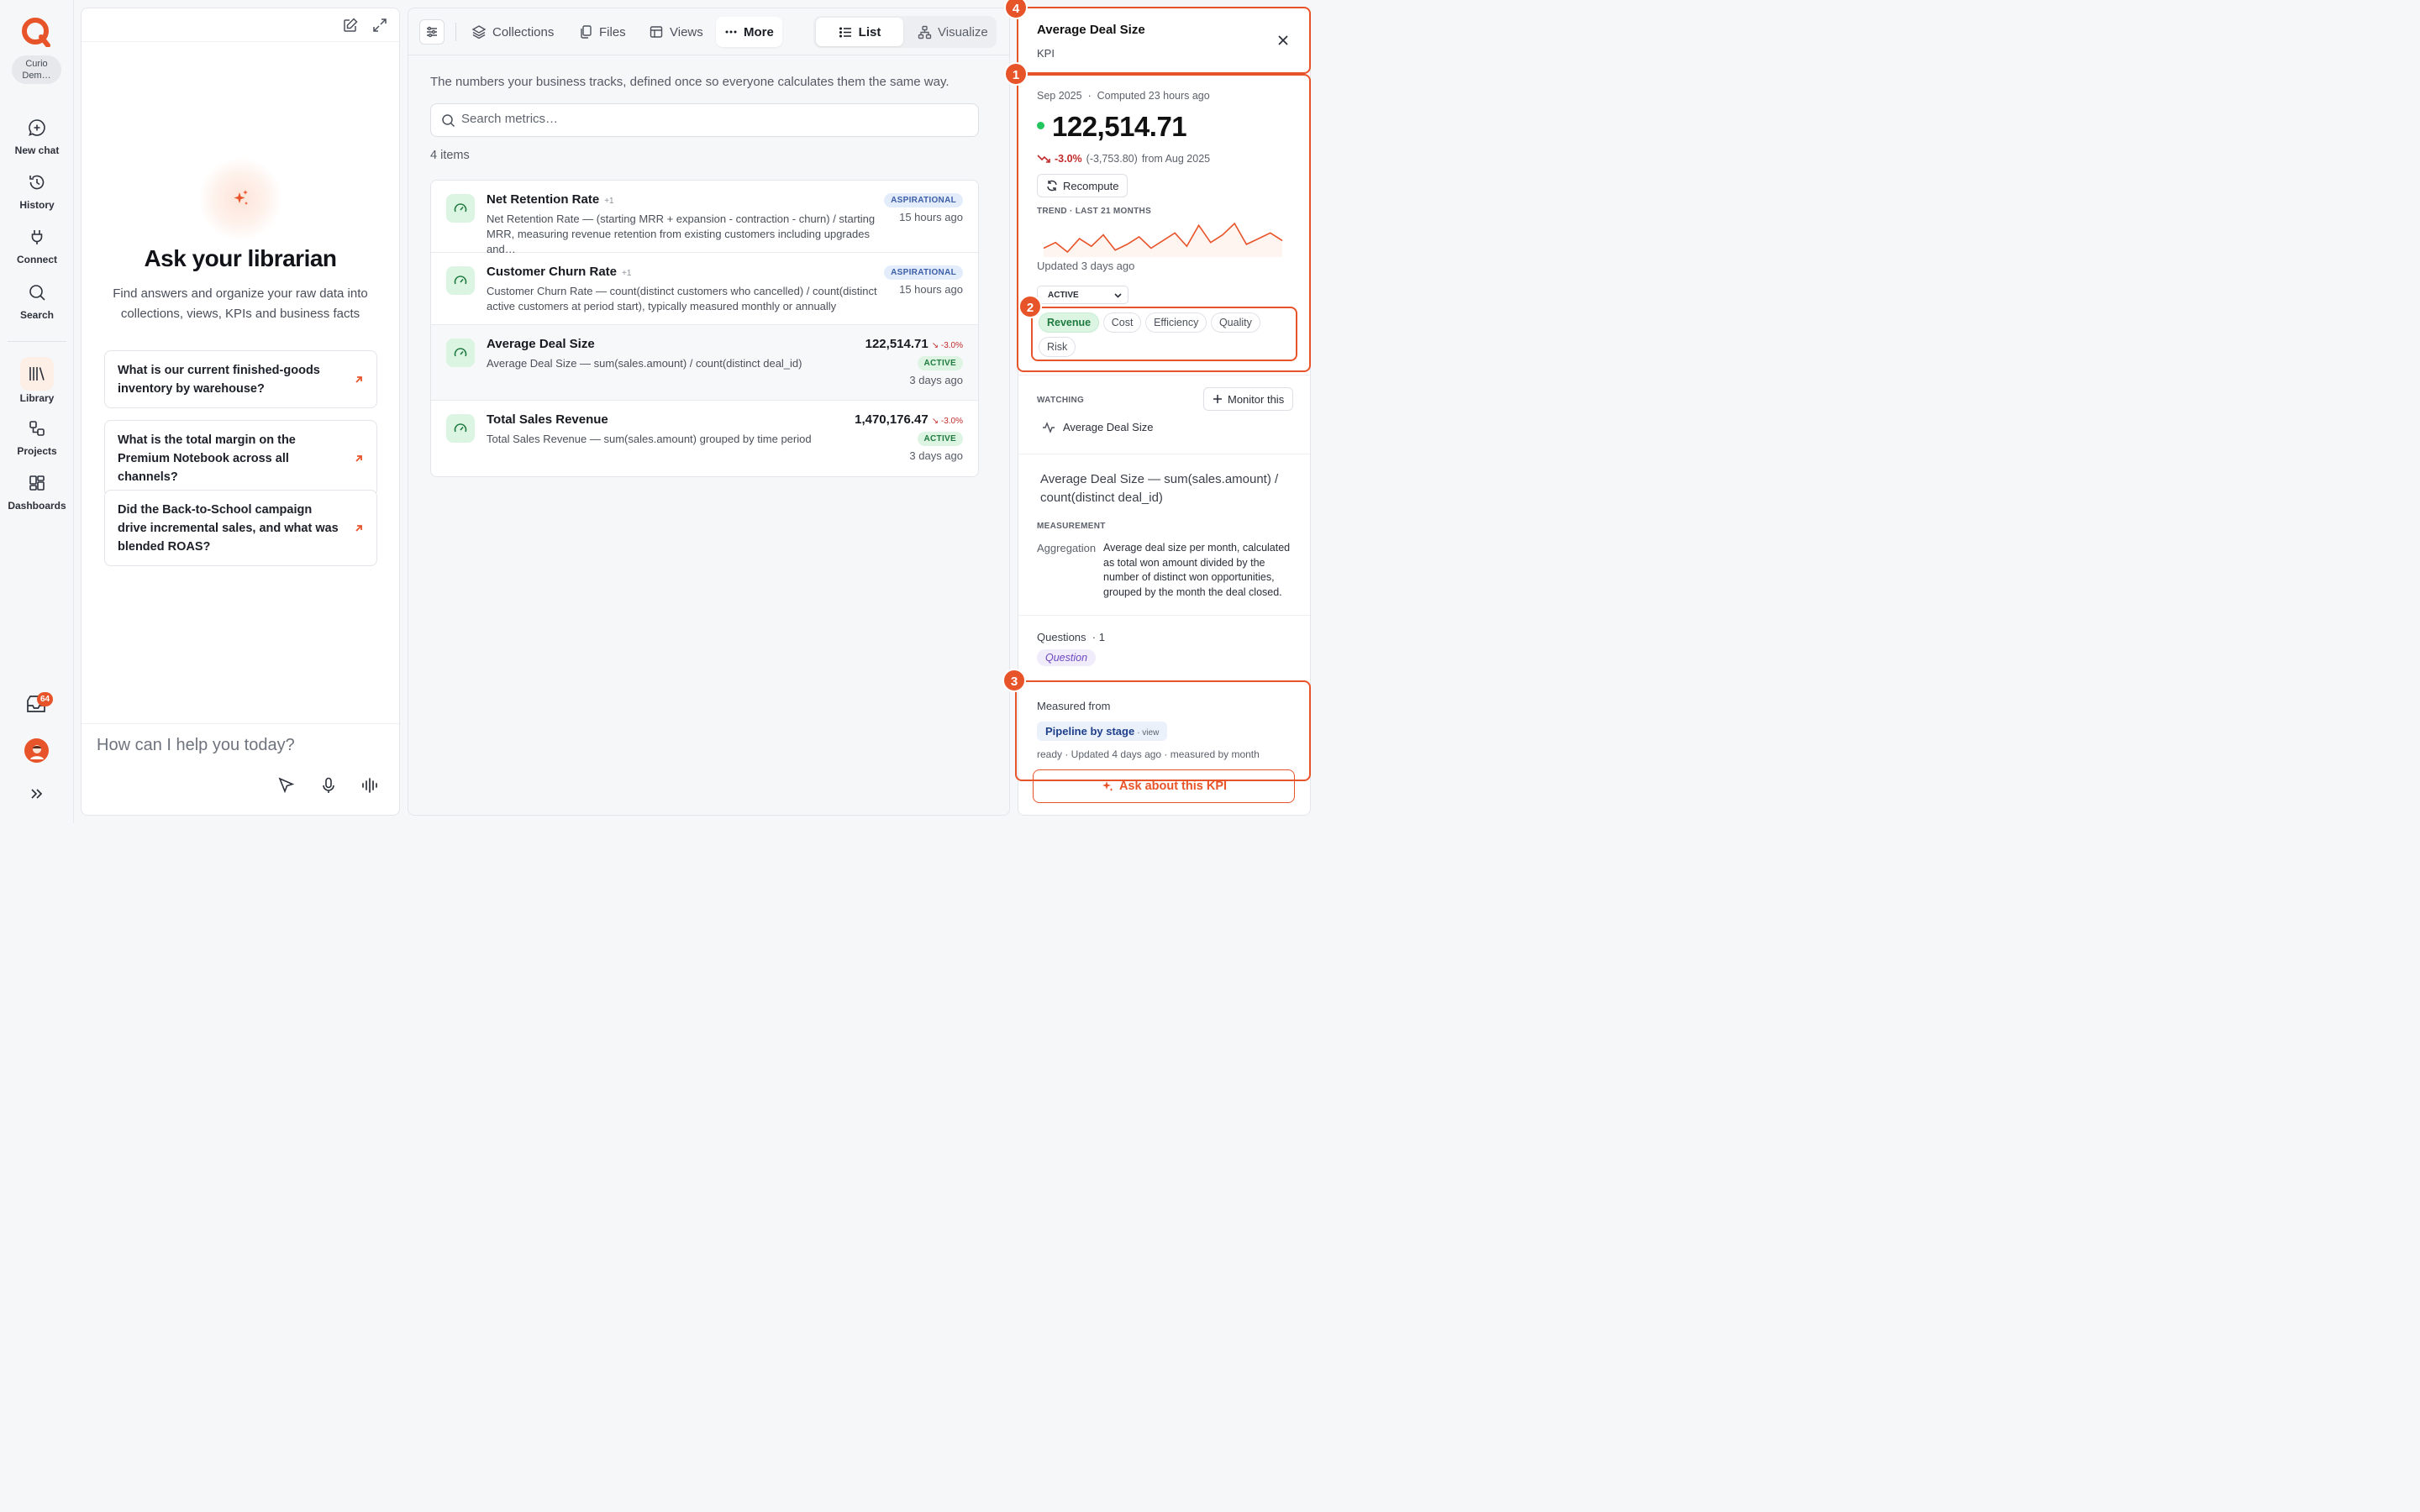  I want to click on tab-label: Collections, so click(523, 31).